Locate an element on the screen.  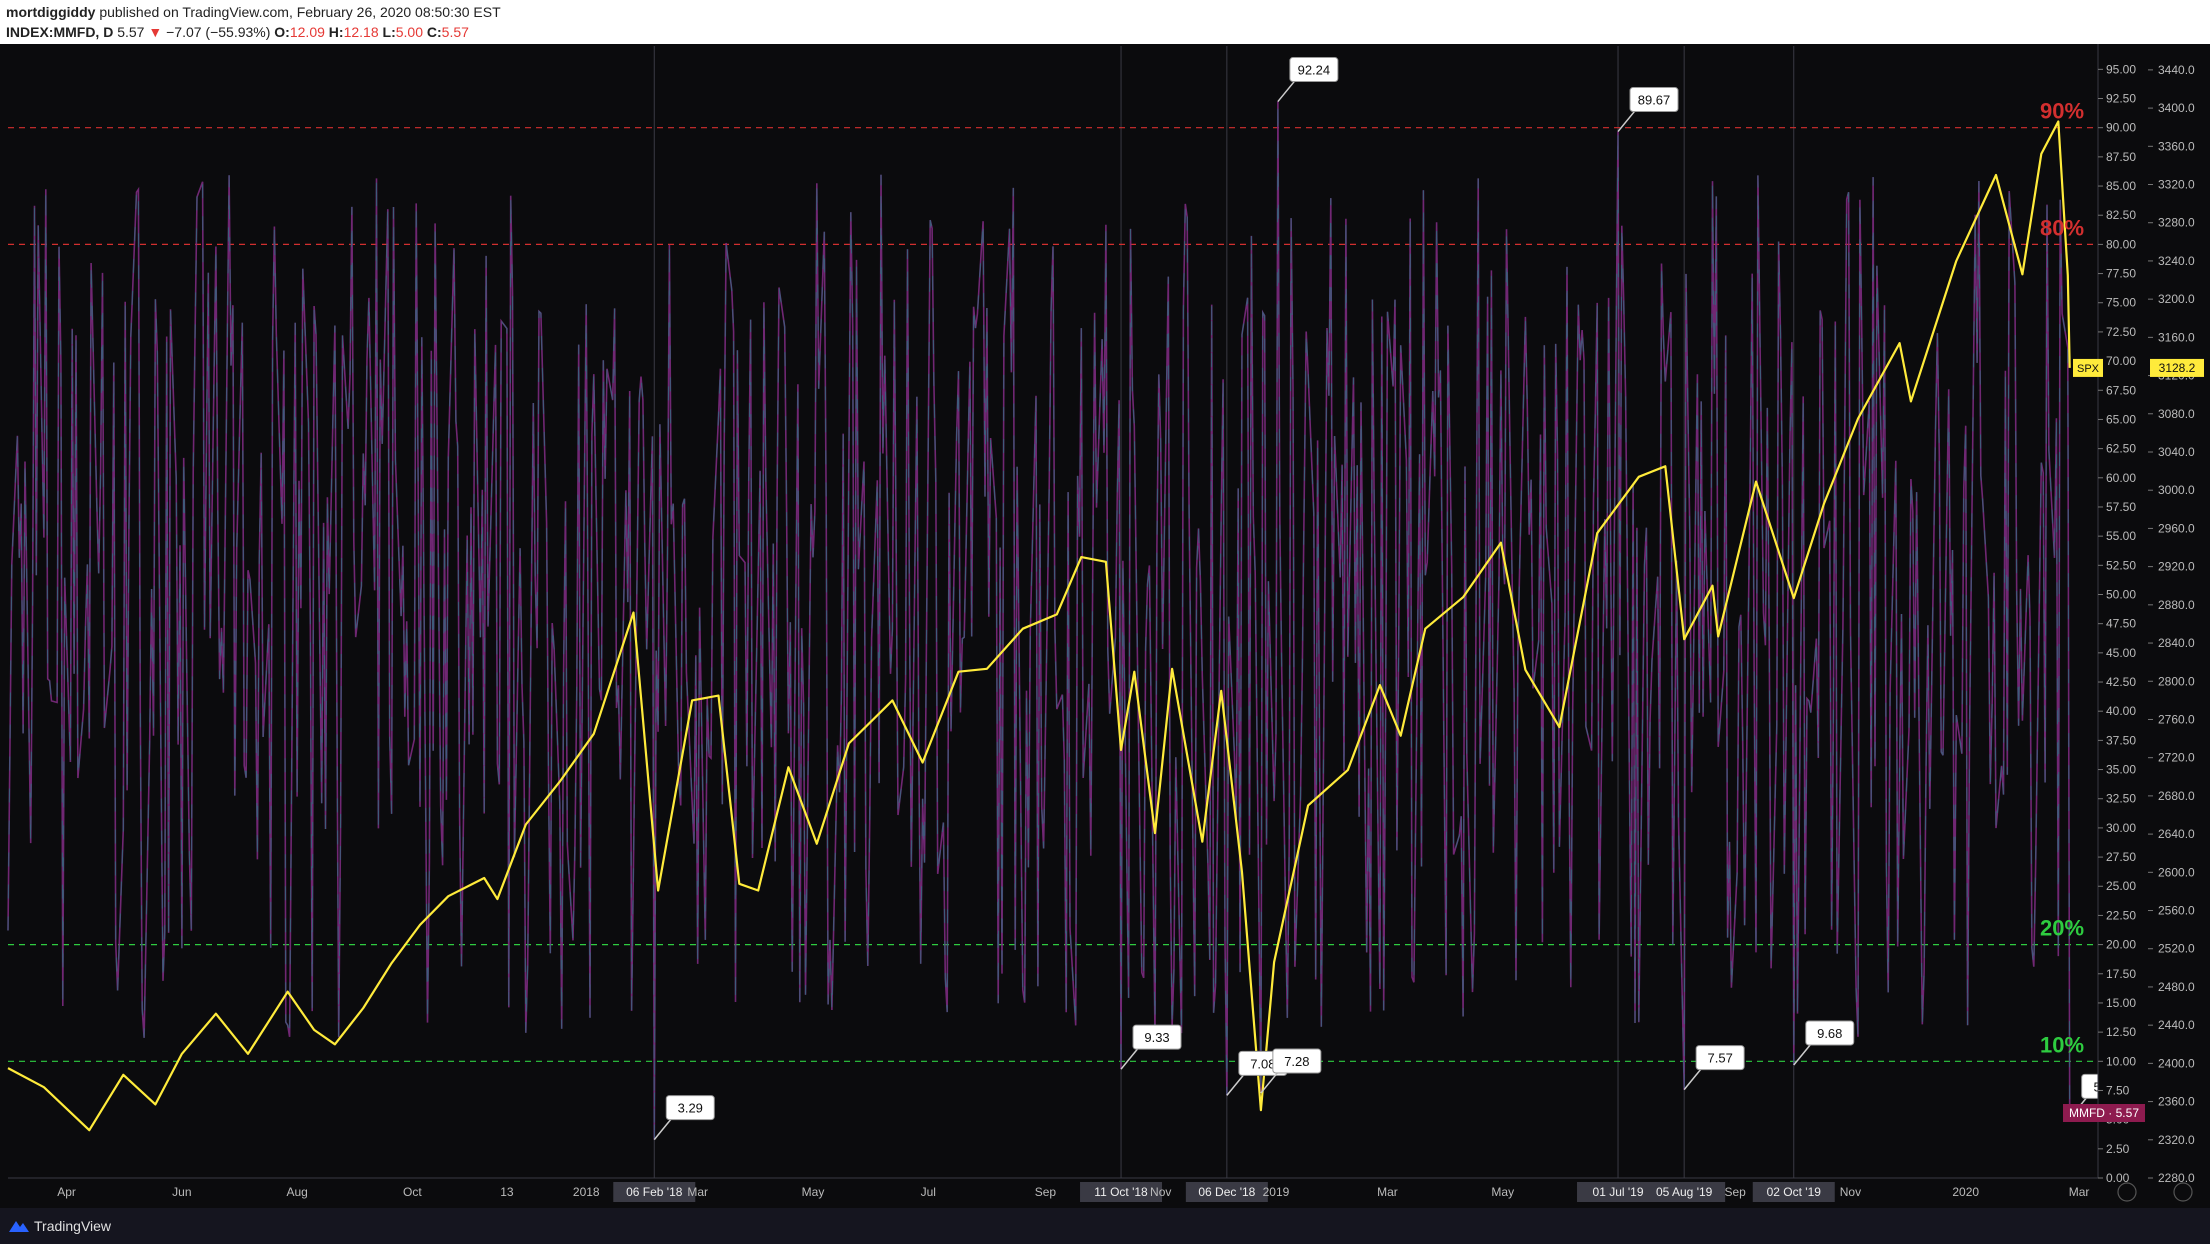
time-axis-label: Apr is located at coordinates (66, 1192).